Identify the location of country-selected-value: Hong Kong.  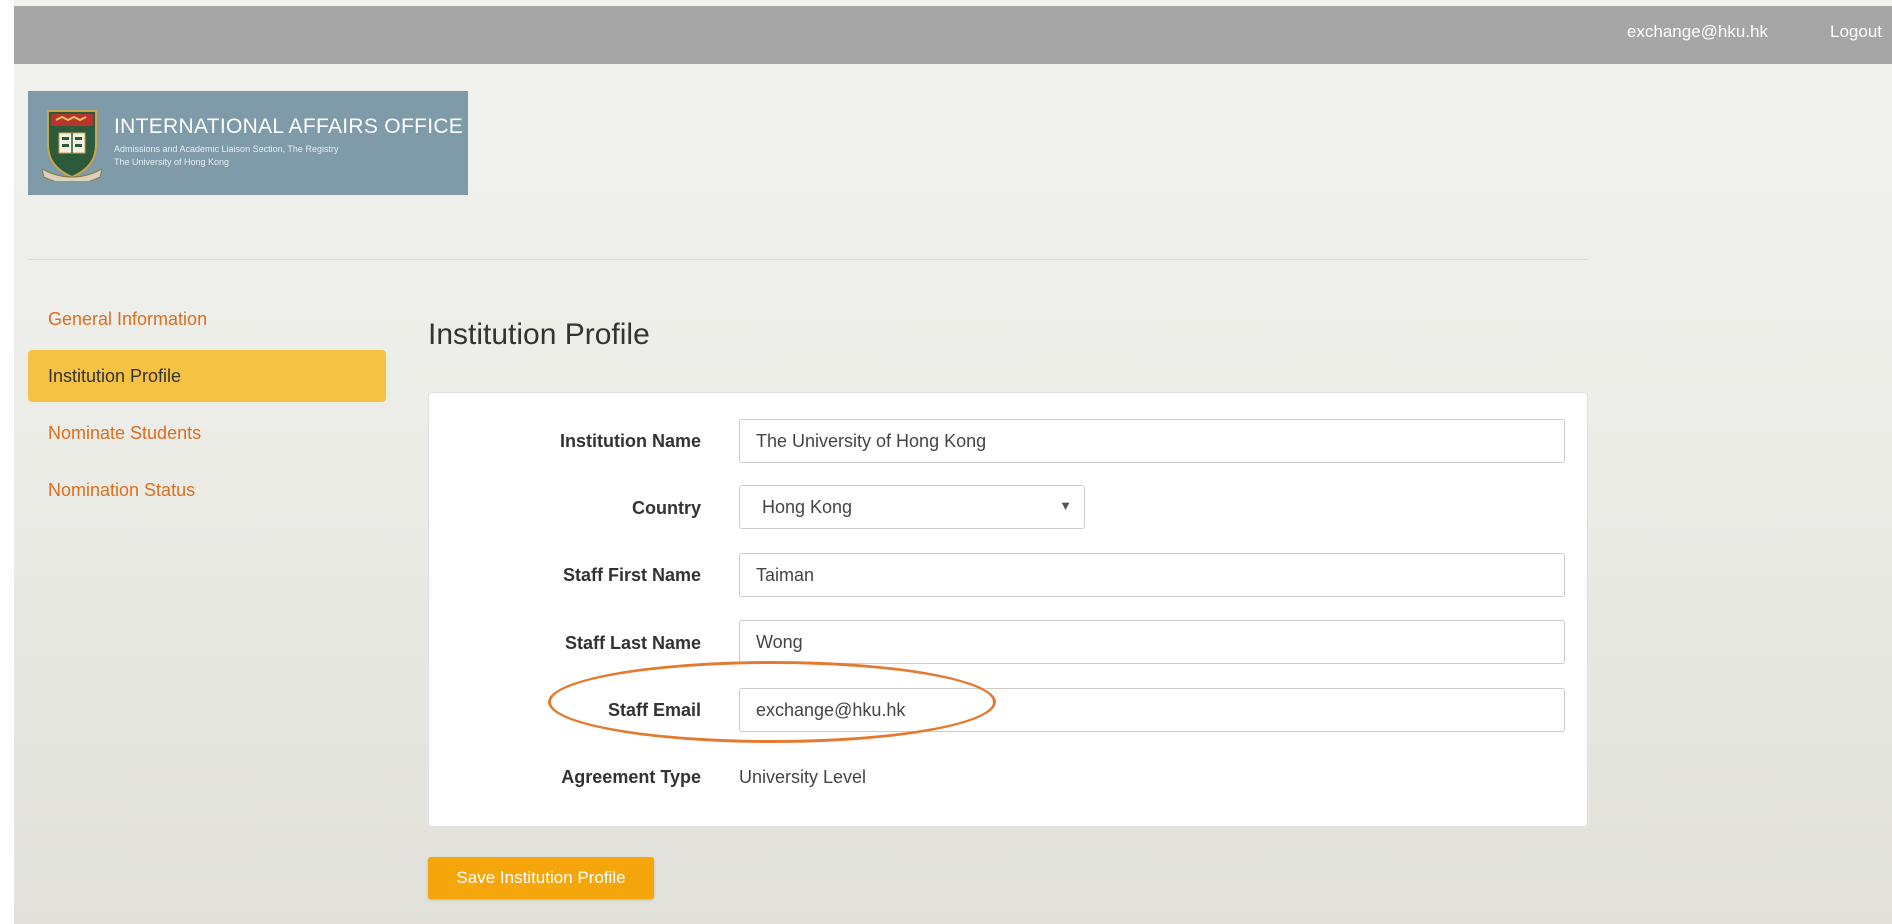
(807, 507).